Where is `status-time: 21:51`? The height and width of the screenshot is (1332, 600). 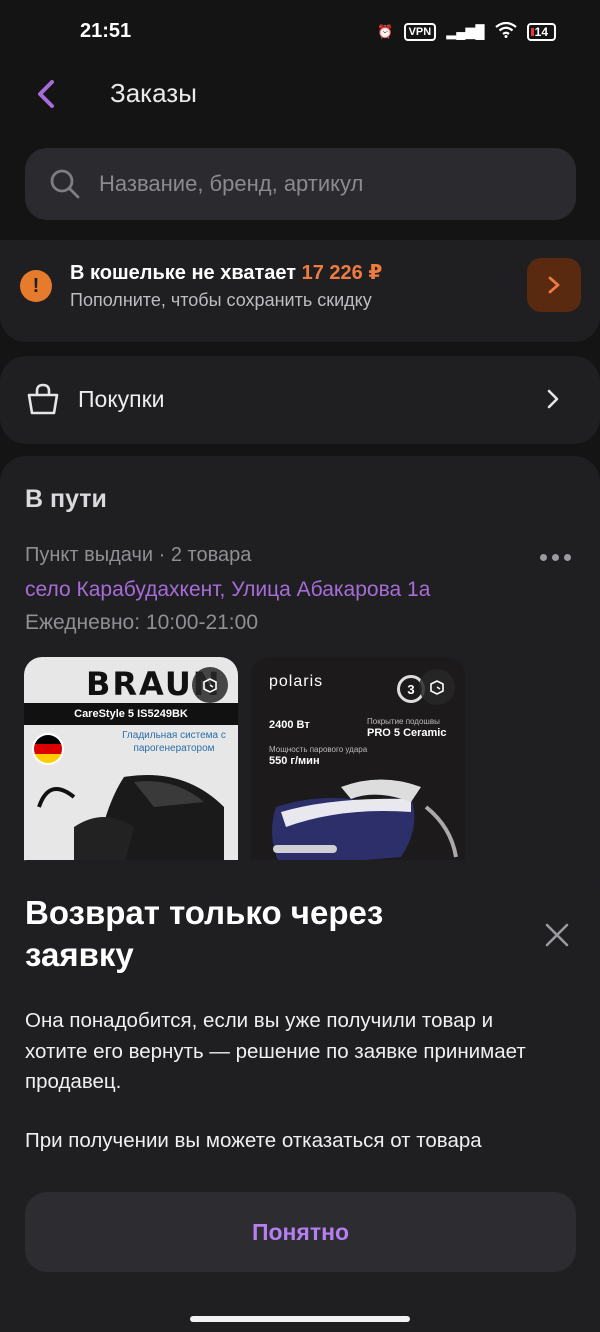 status-time: 21:51 is located at coordinates (106, 31).